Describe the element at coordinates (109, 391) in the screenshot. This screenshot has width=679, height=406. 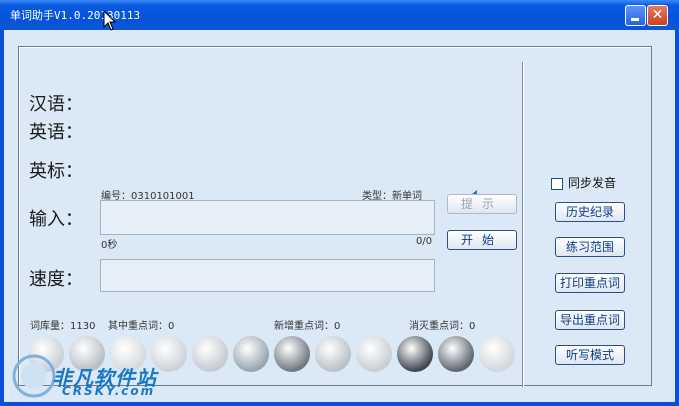
I see `watermark-domain: CRSKY.com` at that location.